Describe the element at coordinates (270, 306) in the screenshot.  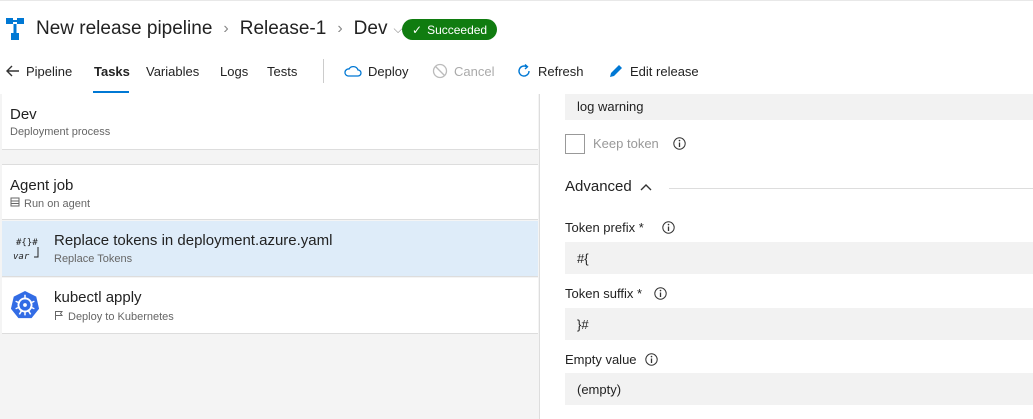
I see `task-row-kubectl-apply: kubectl apply Deploy to Kubernetes` at that location.